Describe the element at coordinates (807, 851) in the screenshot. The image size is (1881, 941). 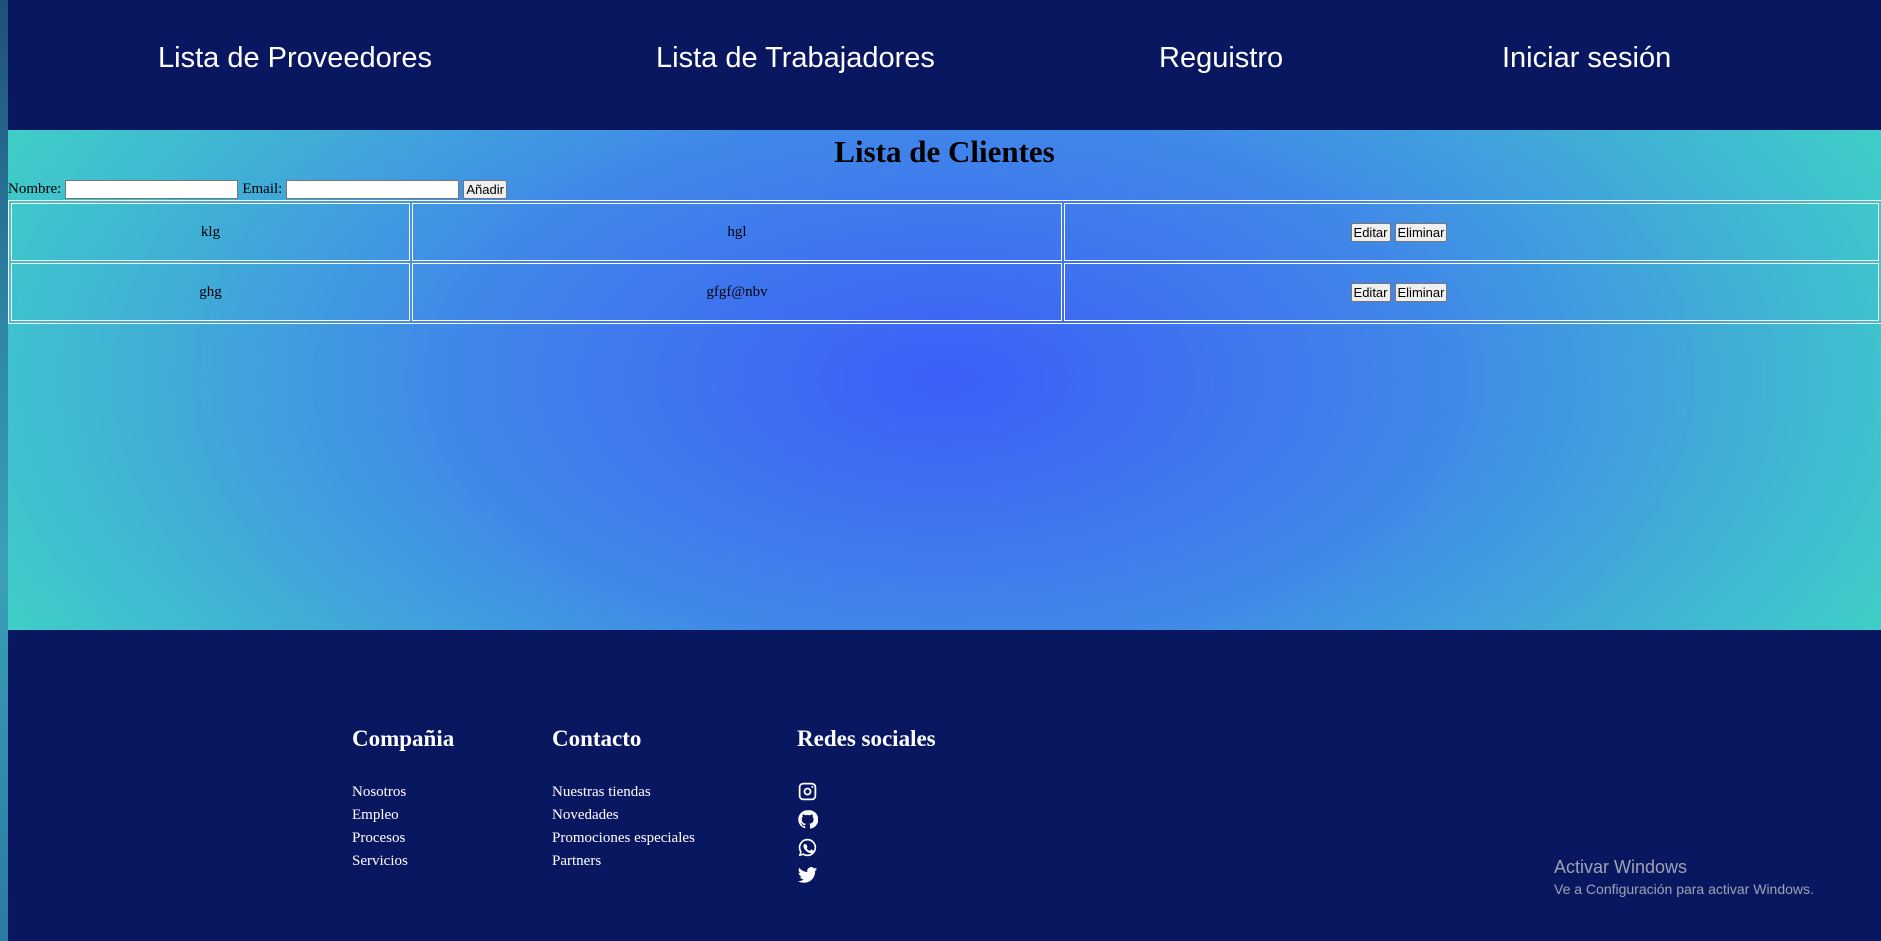
I see `whatsapp-icon` at that location.